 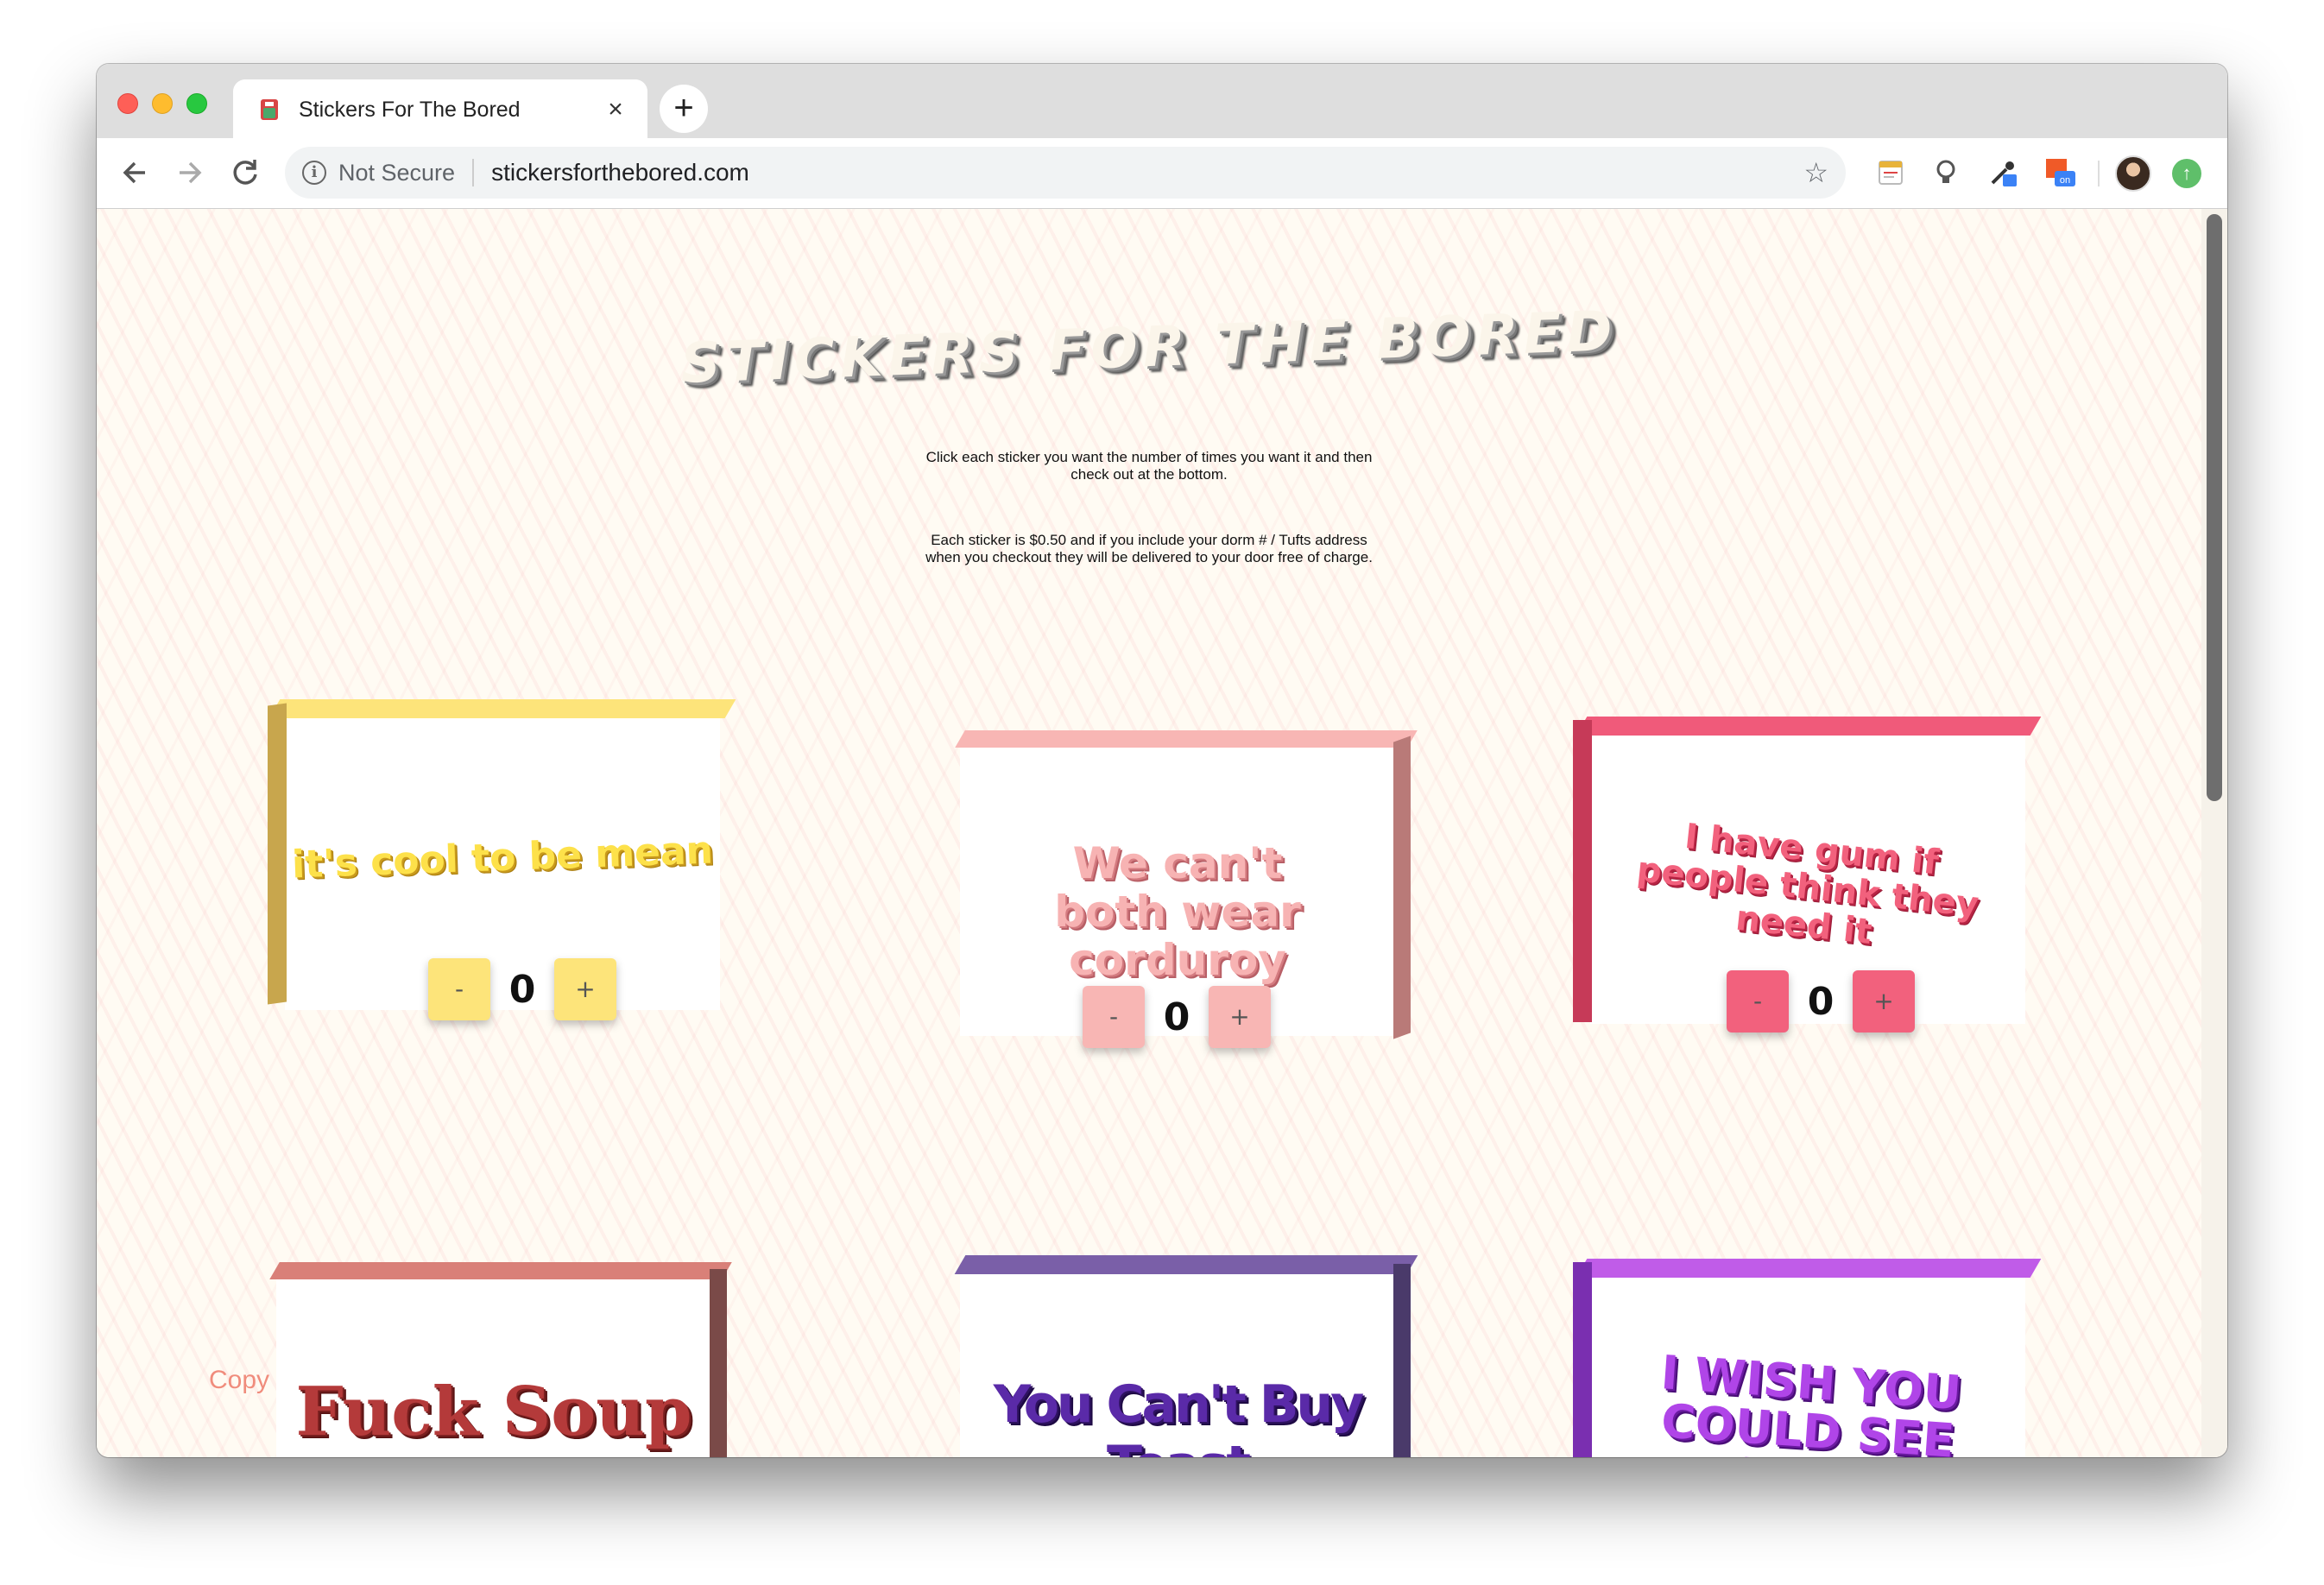 I want to click on address-bar: i Not Secure stickersforthebored.com ☆, so click(x=1066, y=173).